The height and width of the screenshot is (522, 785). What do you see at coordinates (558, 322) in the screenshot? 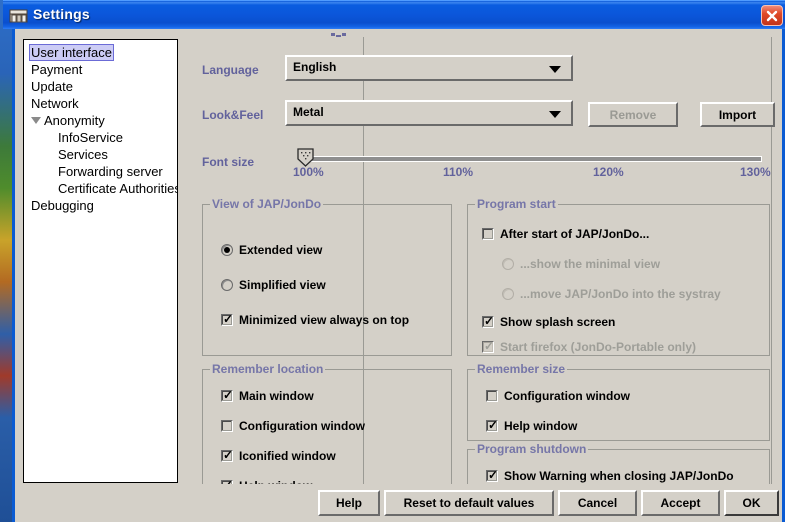
I see `option-label: Show splash screen` at bounding box center [558, 322].